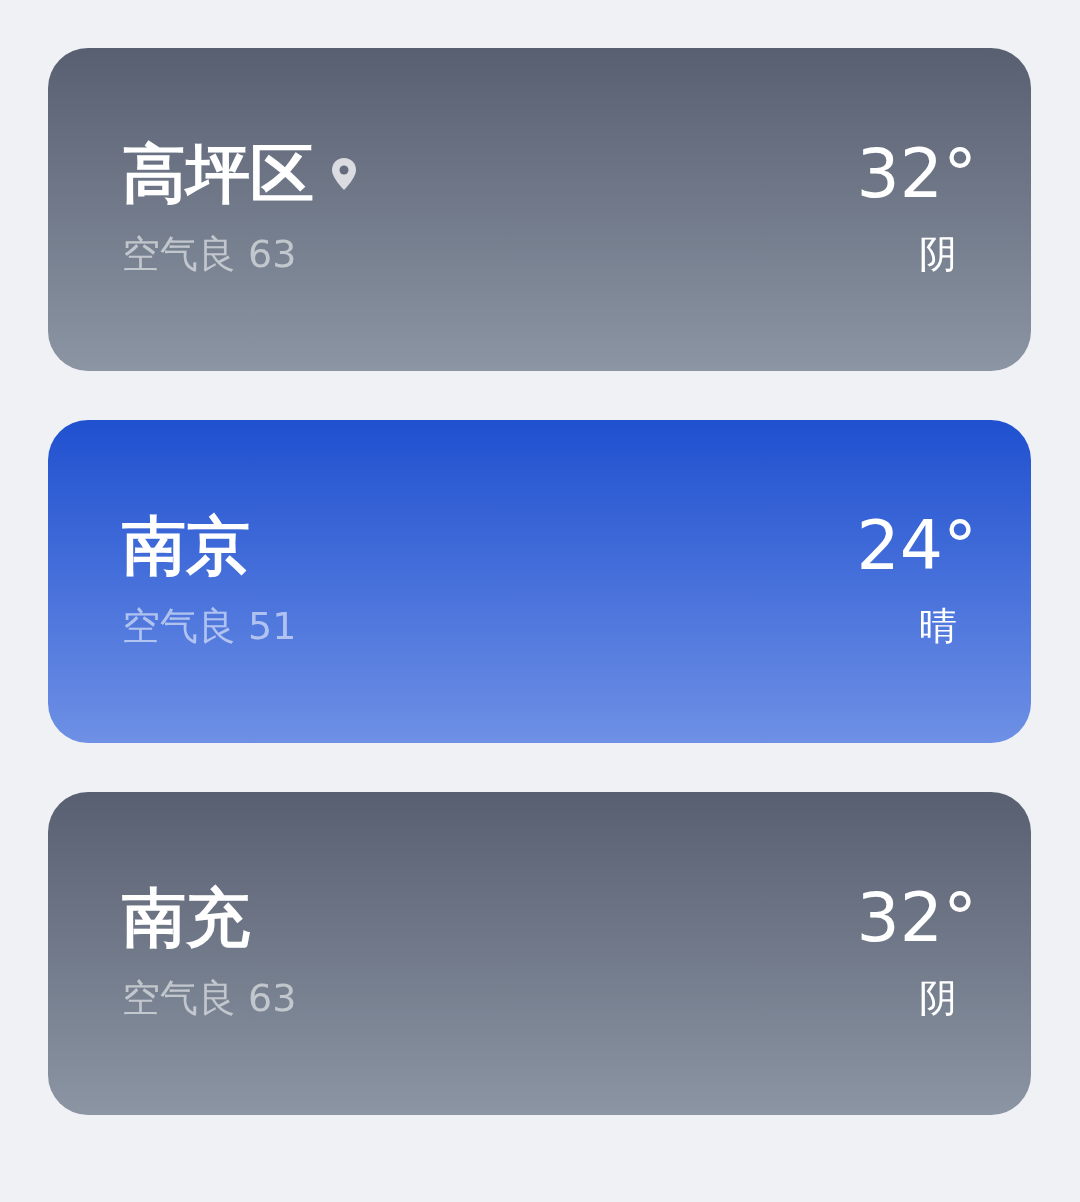  I want to click on city-name: 南京, so click(186, 546).